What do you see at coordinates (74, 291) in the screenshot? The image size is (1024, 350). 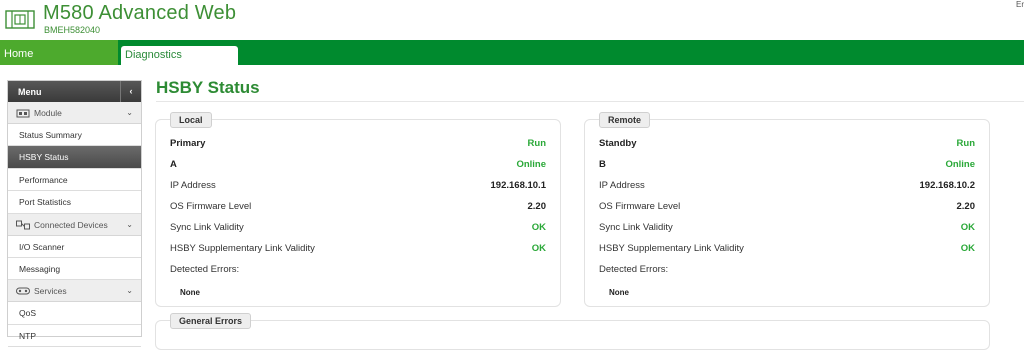 I see `sidebar-section-services: Services ⌄` at bounding box center [74, 291].